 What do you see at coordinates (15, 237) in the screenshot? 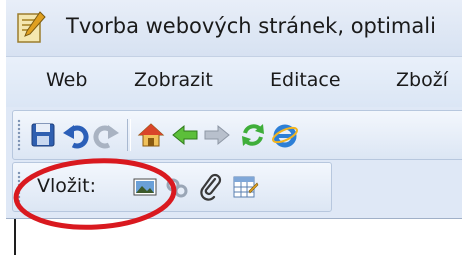
I see `content-edge` at bounding box center [15, 237].